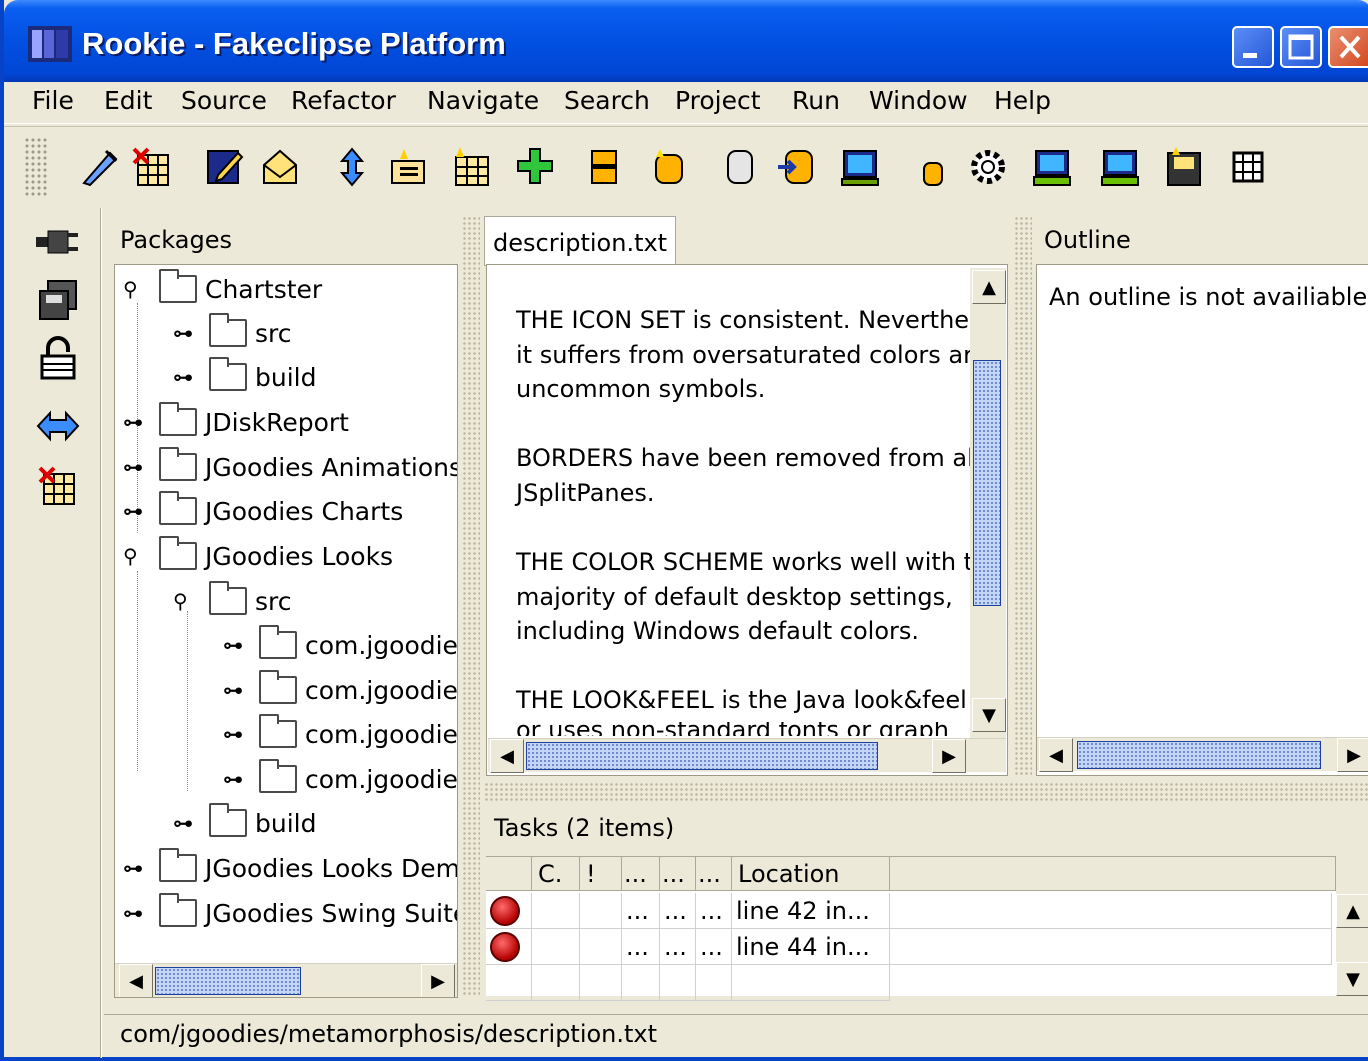 This screenshot has width=1368, height=1061. Describe the element at coordinates (53, 100) in the screenshot. I see `menu-file: File` at that location.